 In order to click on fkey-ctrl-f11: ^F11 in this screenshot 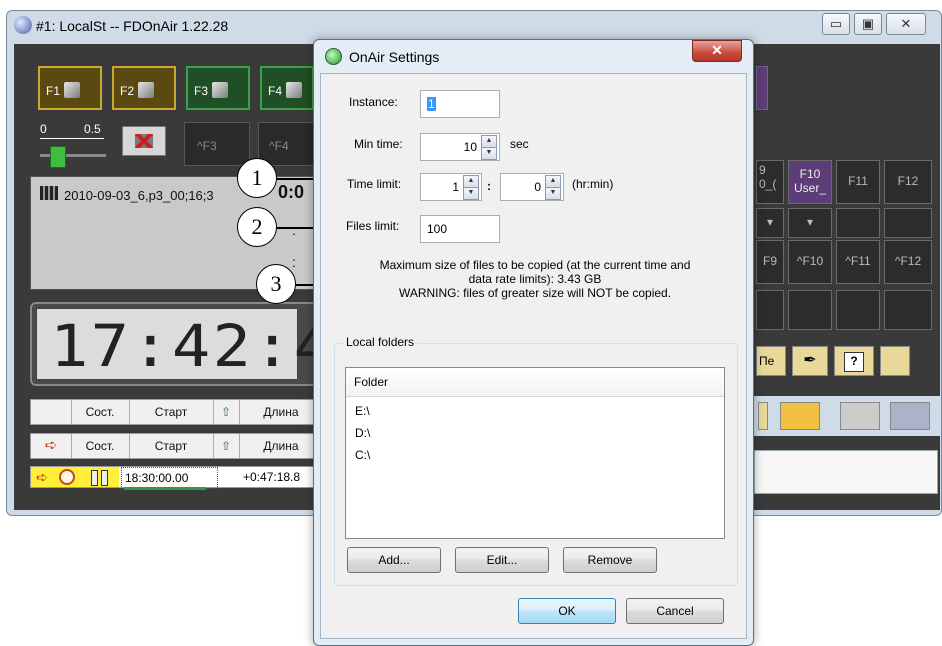, I will do `click(858, 262)`.